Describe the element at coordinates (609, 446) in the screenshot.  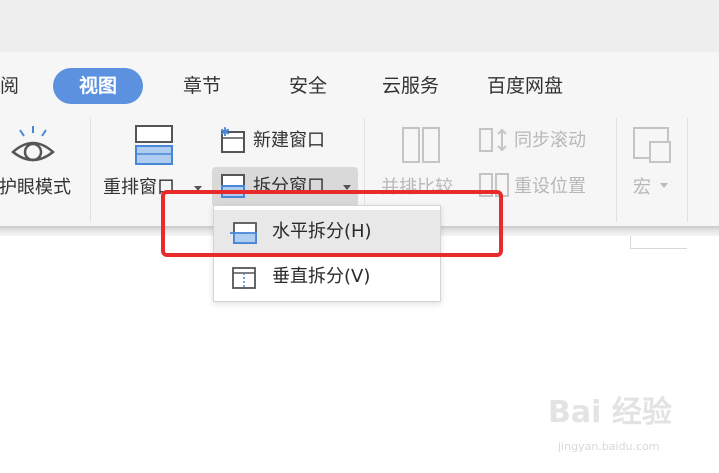
I see `watermark-url: jingyan.baidu.com` at that location.